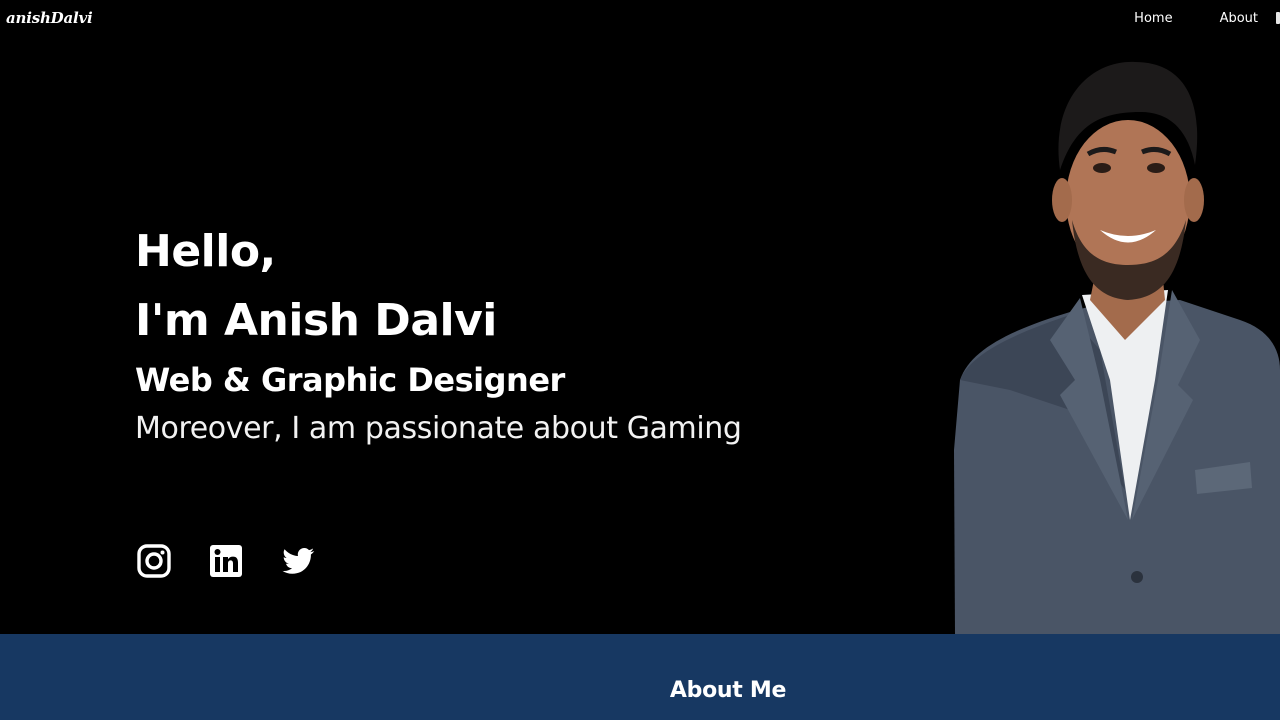 Image resolution: width=1280 pixels, height=720 pixels. Describe the element at coordinates (226, 561) in the screenshot. I see `linkedin-icon` at that location.